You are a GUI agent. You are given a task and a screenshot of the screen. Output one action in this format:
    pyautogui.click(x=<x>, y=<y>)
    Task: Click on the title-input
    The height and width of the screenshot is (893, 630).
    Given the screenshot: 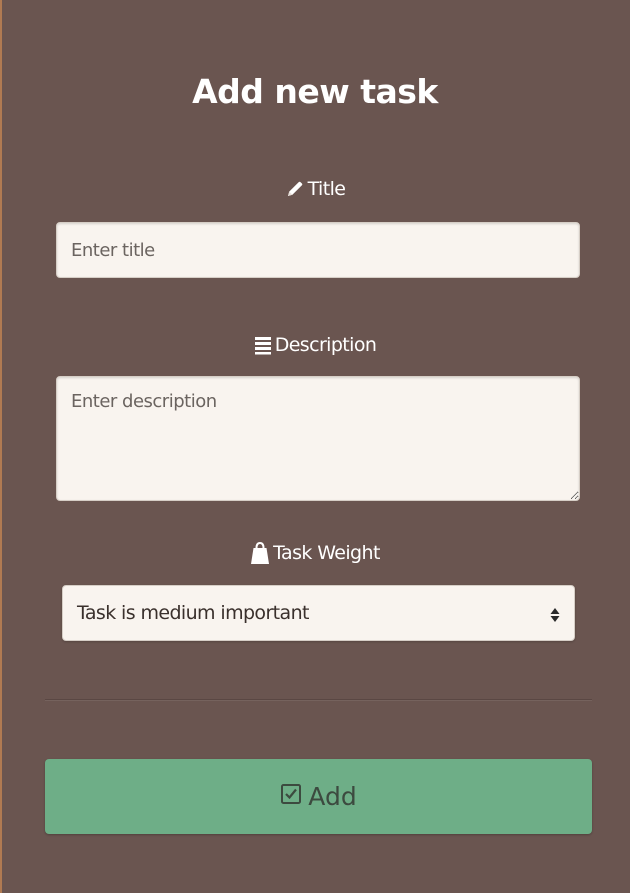 What is the action you would take?
    pyautogui.click(x=318, y=250)
    